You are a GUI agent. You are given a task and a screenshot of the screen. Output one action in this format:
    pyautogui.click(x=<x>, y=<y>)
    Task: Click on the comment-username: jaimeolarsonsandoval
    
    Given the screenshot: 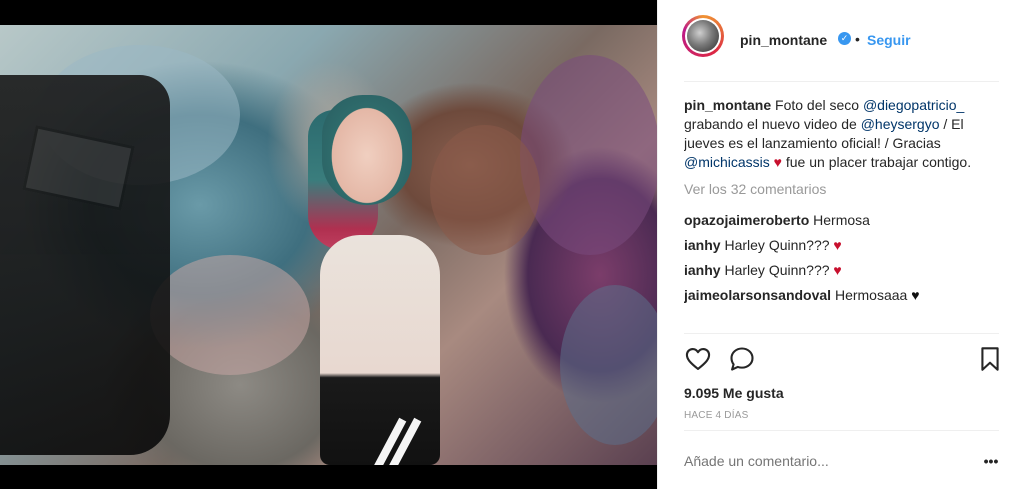 What is the action you would take?
    pyautogui.click(x=757, y=295)
    